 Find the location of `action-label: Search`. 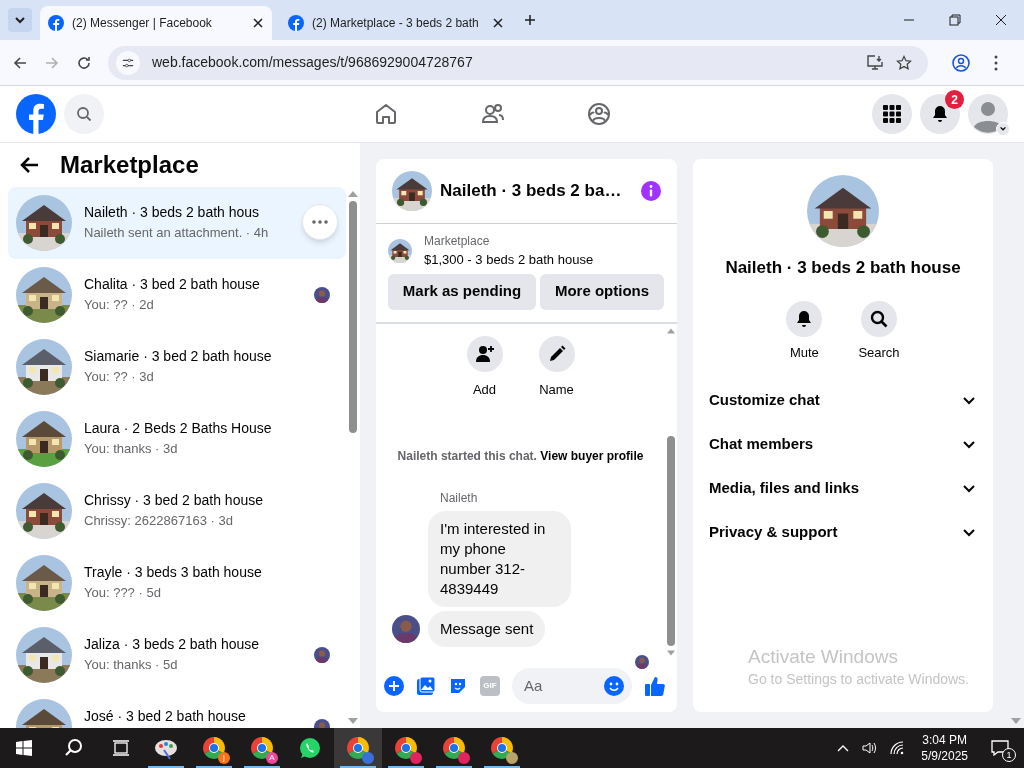

action-label: Search is located at coordinates (879, 352).